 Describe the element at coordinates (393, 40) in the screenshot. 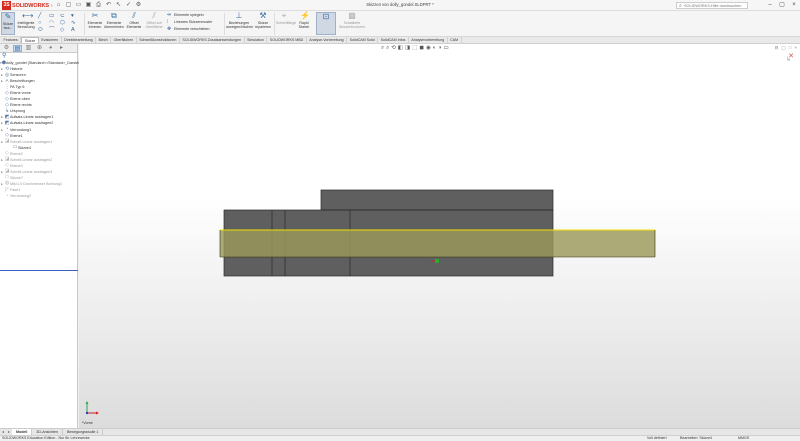

I see `command-tab: SolidCAM Infos` at that location.